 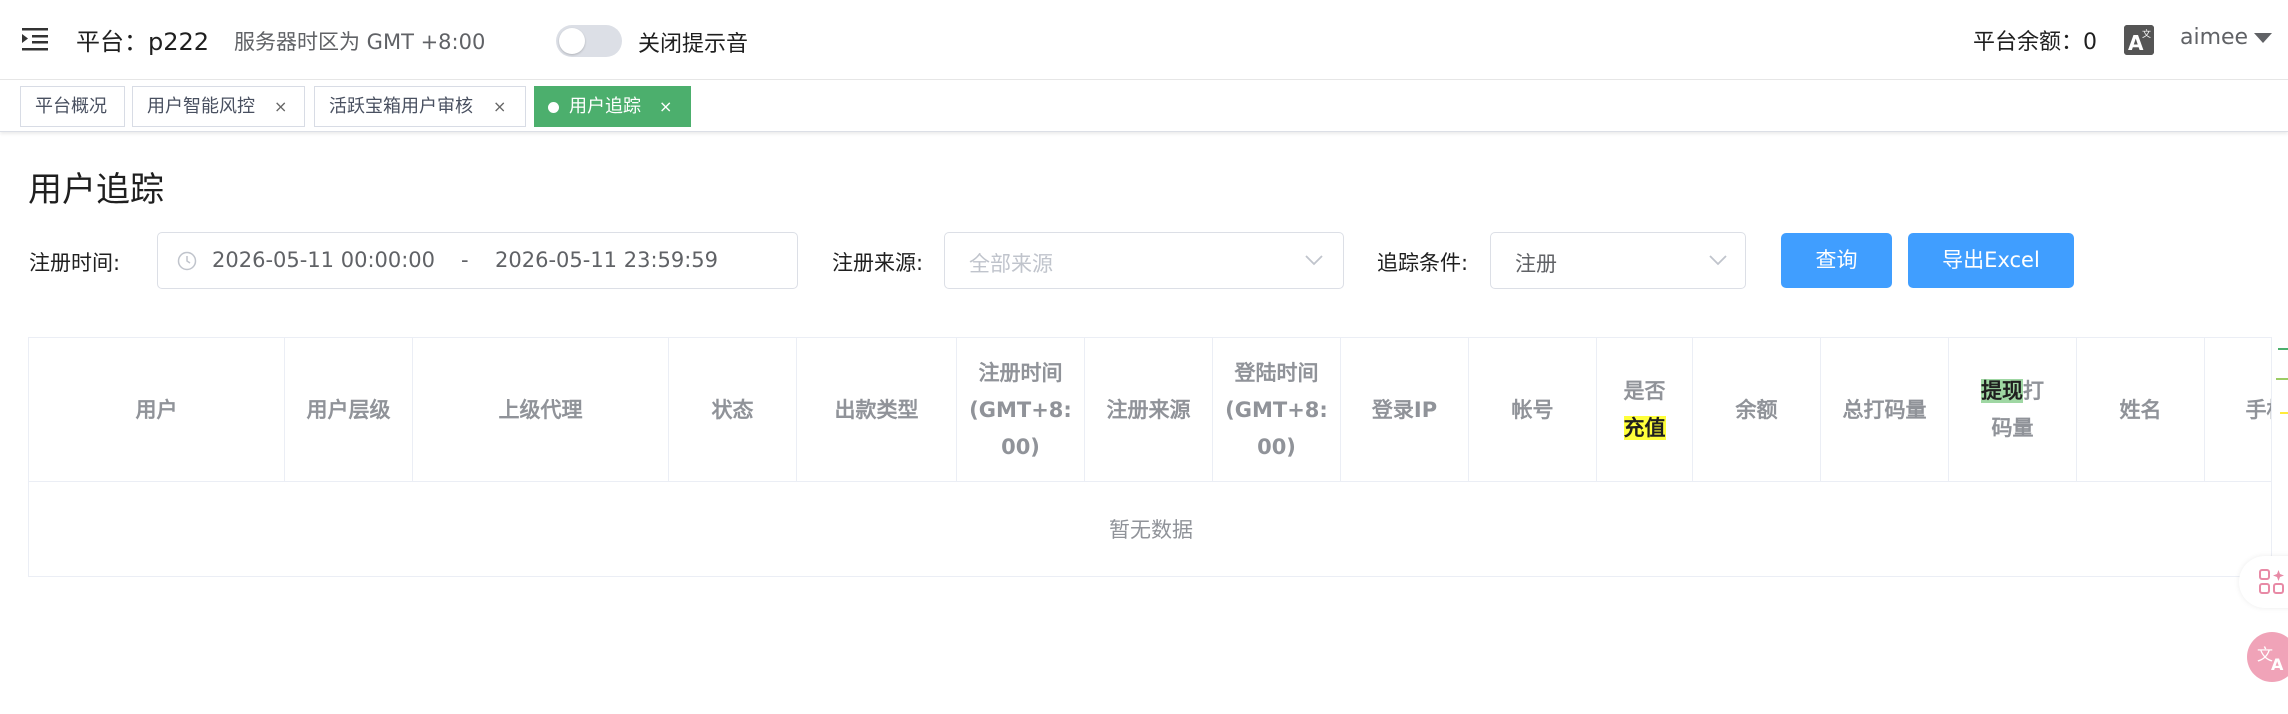 What do you see at coordinates (693, 44) in the screenshot?
I see `sound-toggle-label: 关闭提示音` at bounding box center [693, 44].